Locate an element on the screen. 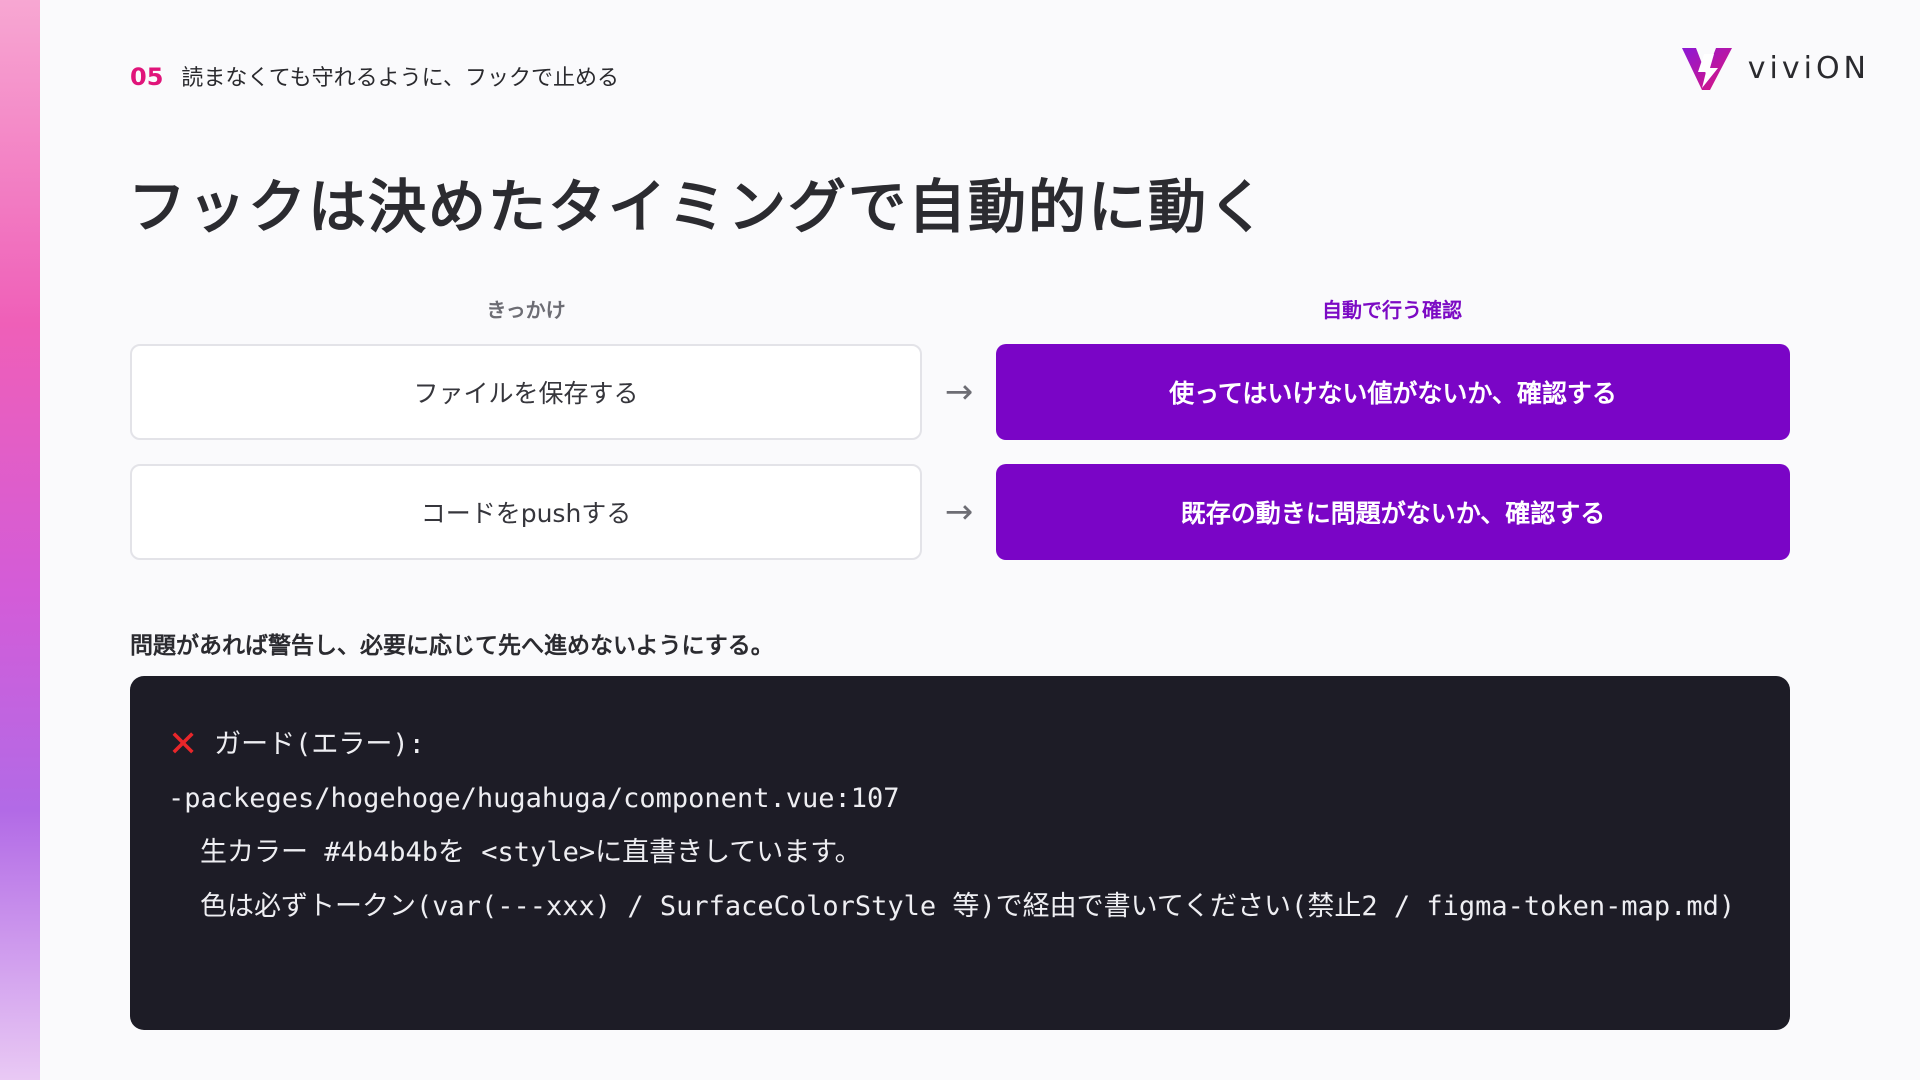 This screenshot has width=1920, height=1080. trigger-box: ファイルを保存する is located at coordinates (526, 392).